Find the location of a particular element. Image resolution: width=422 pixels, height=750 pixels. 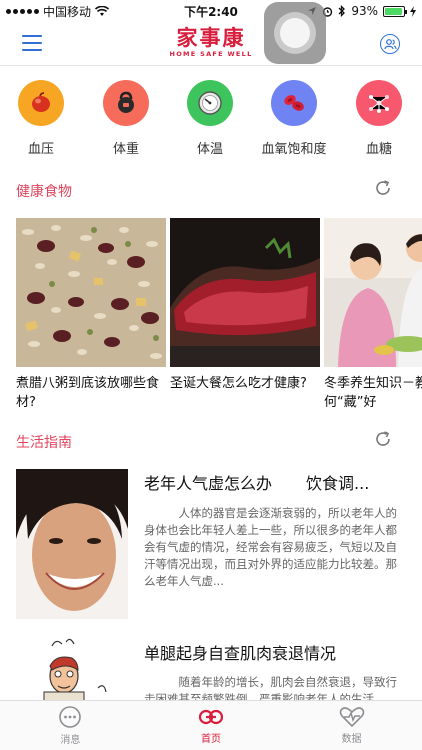

food-card: 圣诞大餐怎么吃才健康? is located at coordinates (245, 305).